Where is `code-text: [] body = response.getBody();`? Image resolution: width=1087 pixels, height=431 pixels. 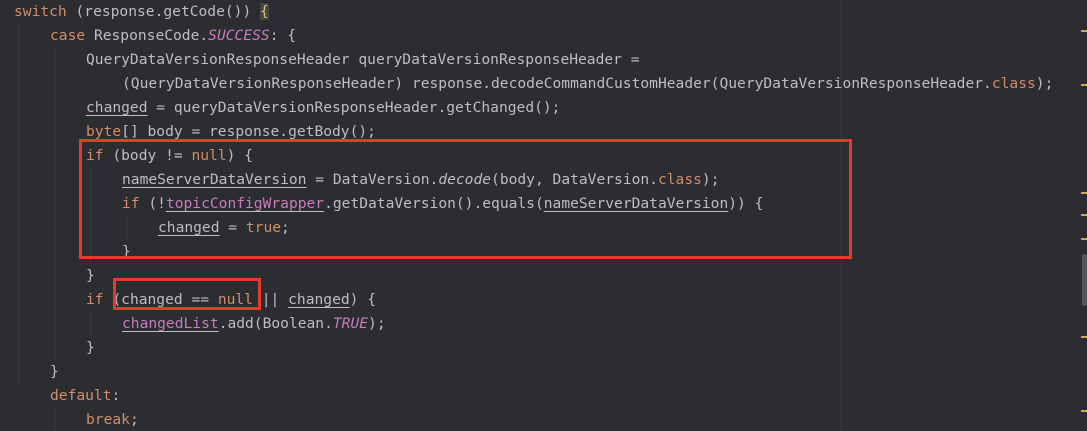 code-text: [] body = response.getBody(); is located at coordinates (248, 131).